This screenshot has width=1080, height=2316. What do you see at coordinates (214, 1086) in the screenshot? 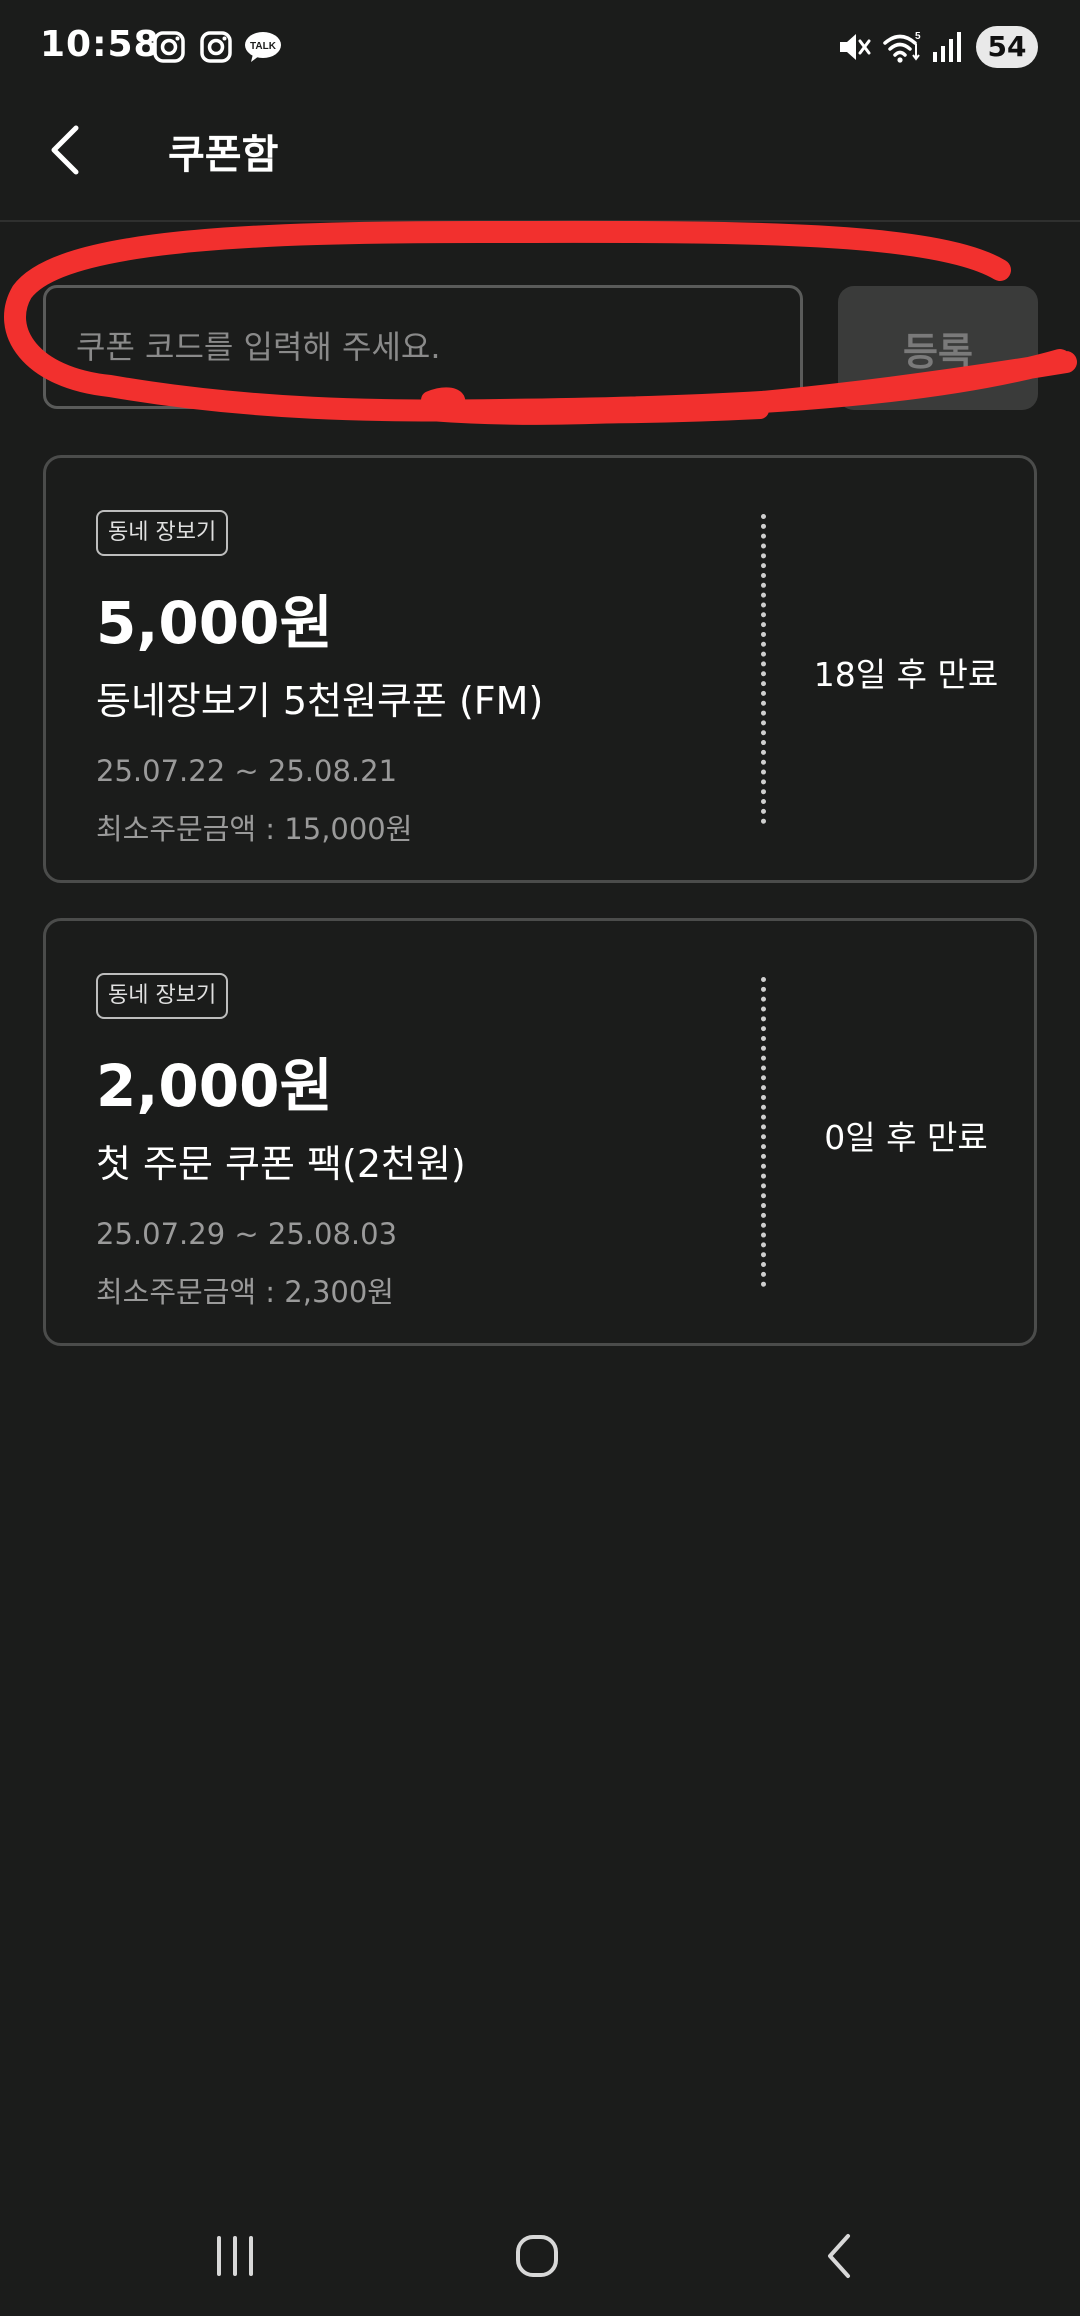
I see `coupon-amount: 2,000원` at bounding box center [214, 1086].